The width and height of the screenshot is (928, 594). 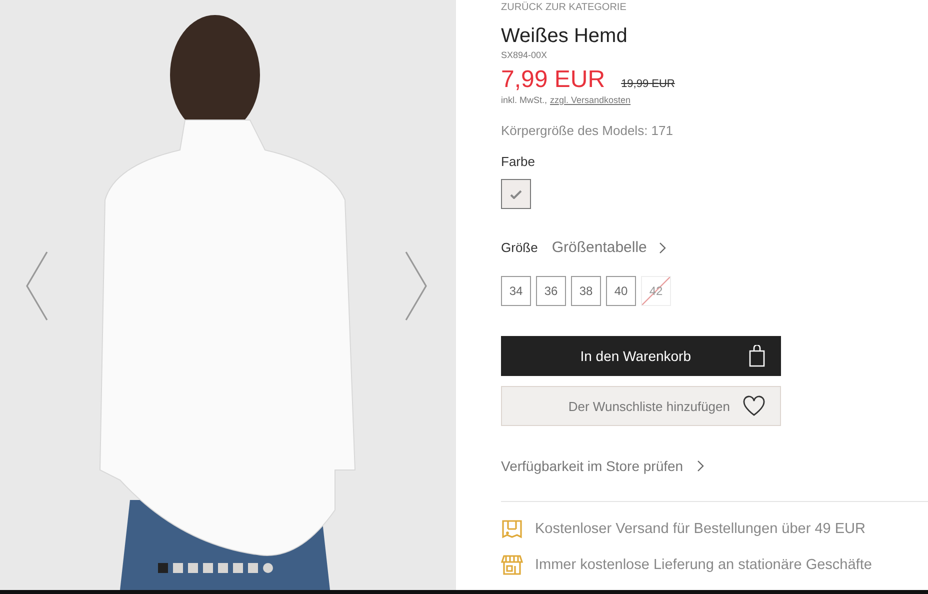 I want to click on package-icon, so click(x=512, y=529).